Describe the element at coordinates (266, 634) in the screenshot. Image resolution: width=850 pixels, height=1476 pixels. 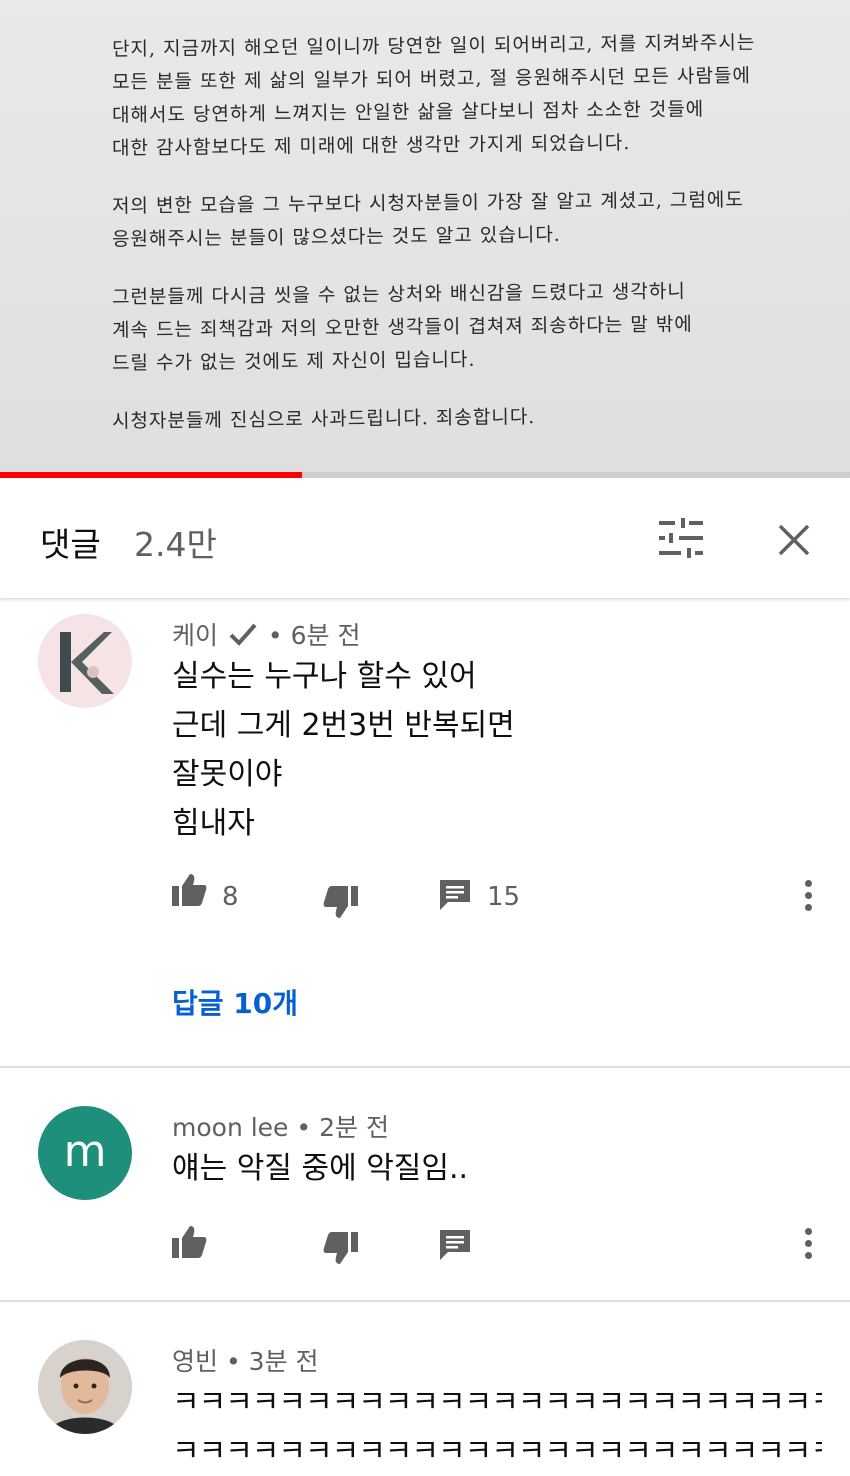
I see `comment-meta: 케이 • 6분 전` at that location.